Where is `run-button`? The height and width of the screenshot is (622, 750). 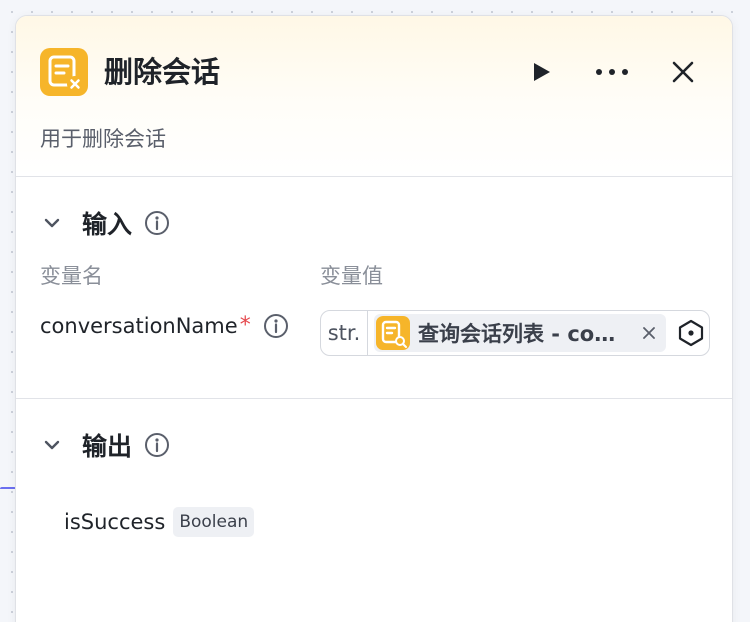 run-button is located at coordinates (541, 72).